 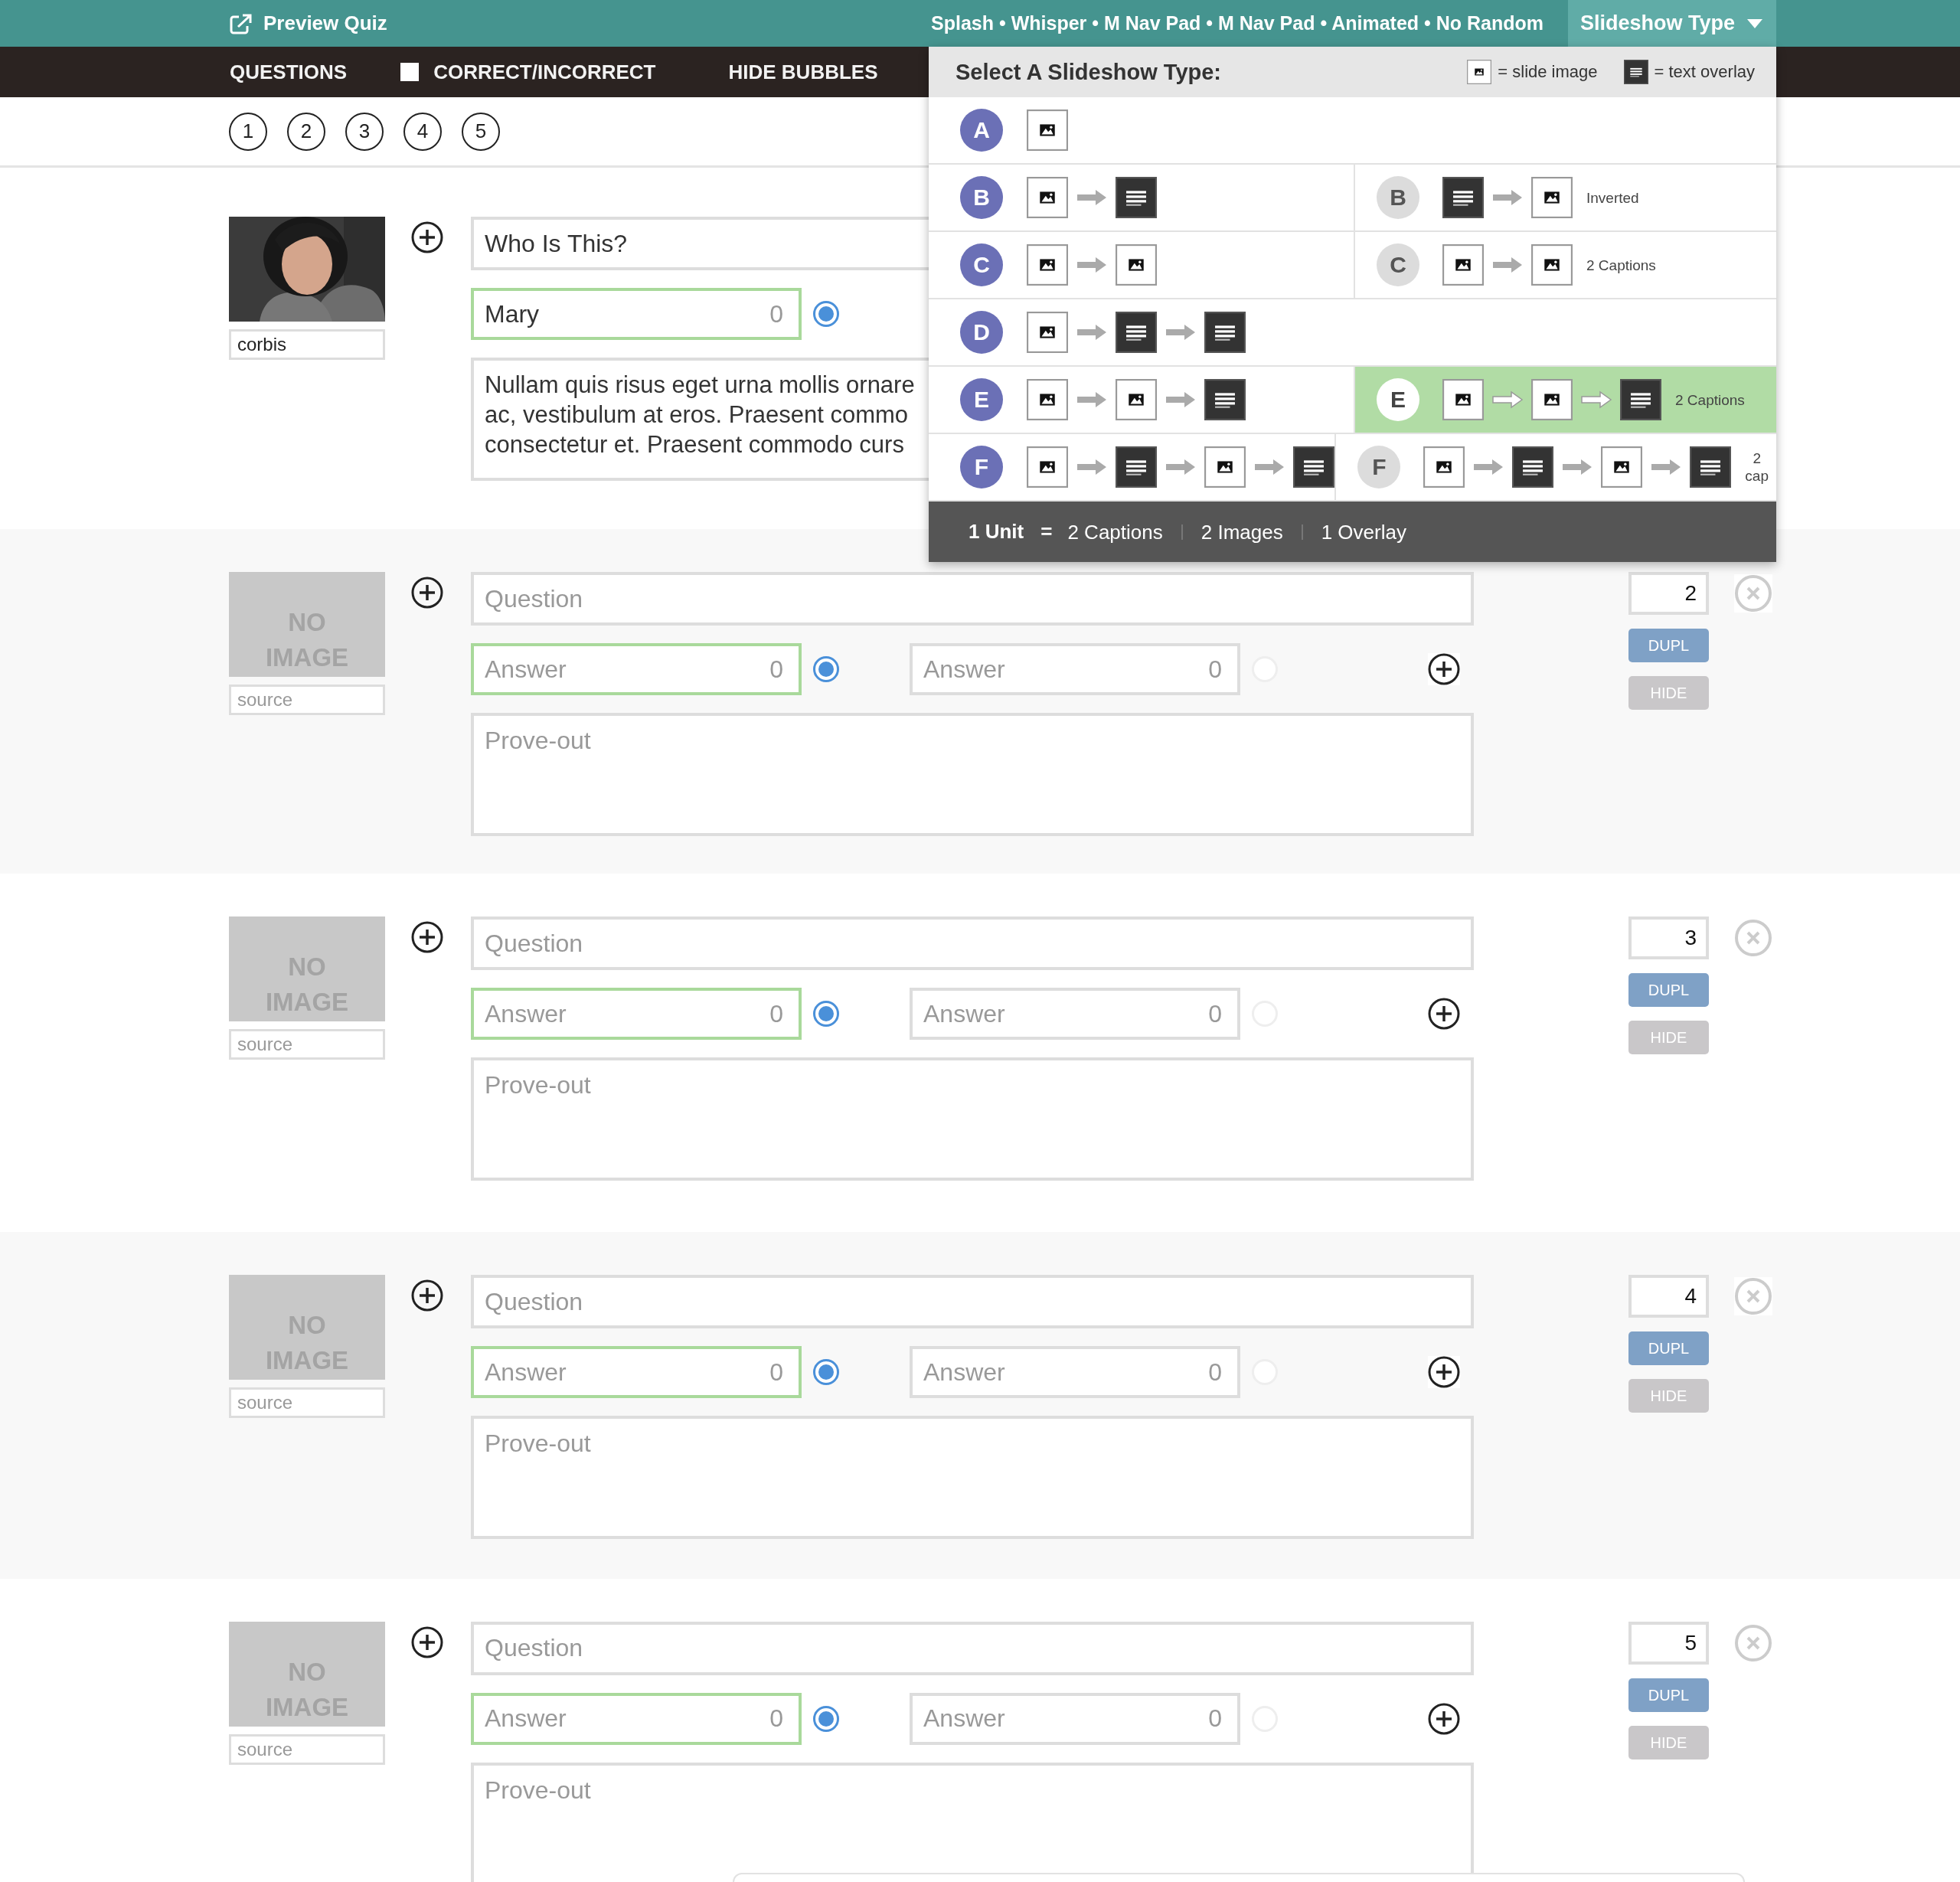 What do you see at coordinates (996, 532) in the screenshot?
I see `unit-label: 1 Unit` at bounding box center [996, 532].